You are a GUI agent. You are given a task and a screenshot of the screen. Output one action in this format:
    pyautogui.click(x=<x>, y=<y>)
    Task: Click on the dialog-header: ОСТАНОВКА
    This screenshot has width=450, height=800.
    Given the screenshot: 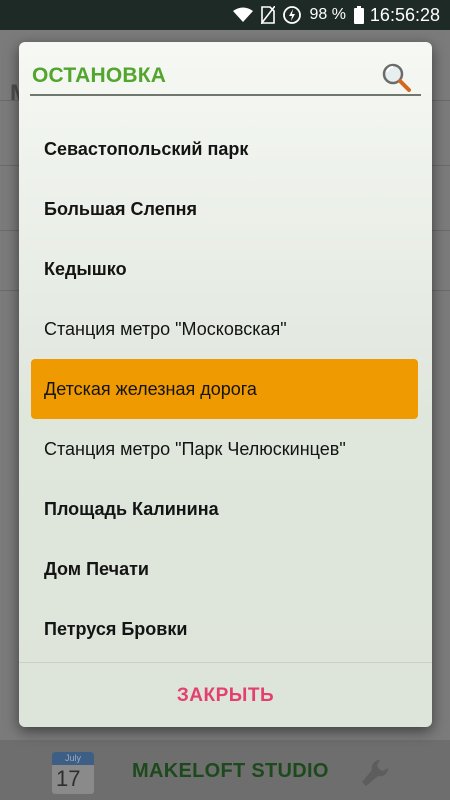 What is the action you would take?
    pyautogui.click(x=225, y=71)
    